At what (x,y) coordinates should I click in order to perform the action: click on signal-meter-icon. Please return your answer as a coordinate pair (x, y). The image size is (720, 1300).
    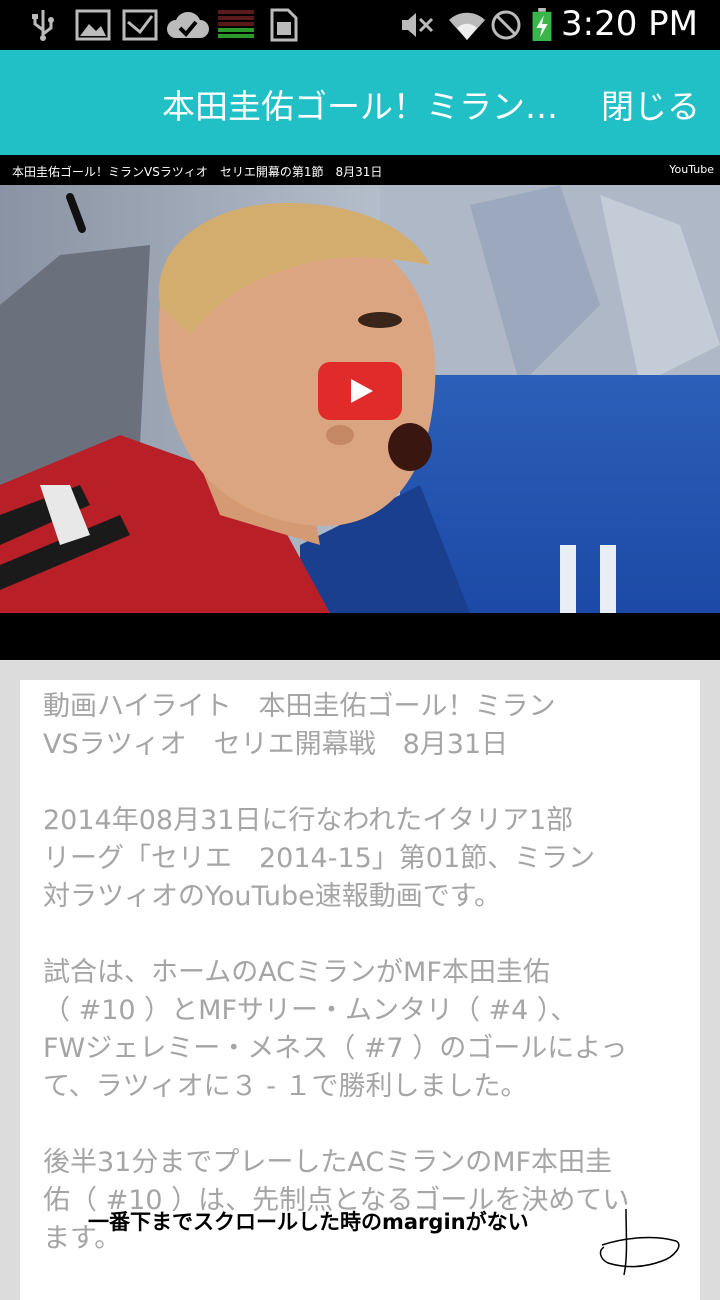
    Looking at the image, I should click on (236, 24).